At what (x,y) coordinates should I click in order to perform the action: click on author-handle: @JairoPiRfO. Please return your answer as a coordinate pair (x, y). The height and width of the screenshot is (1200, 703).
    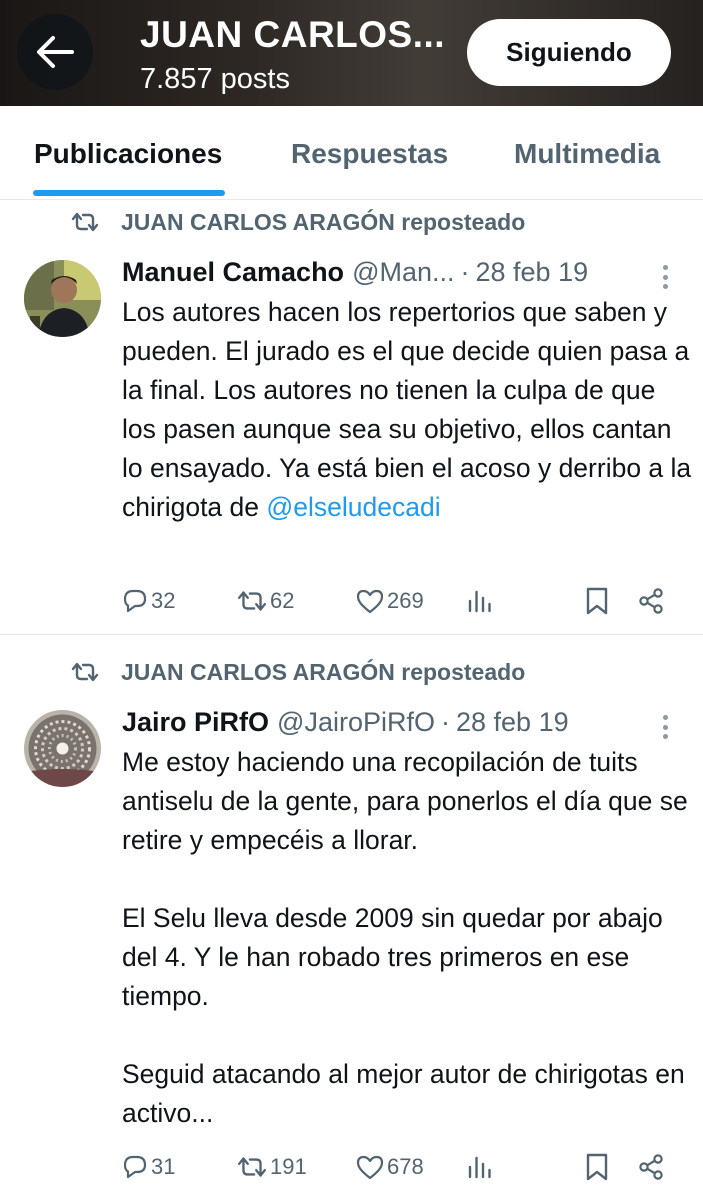
    Looking at the image, I should click on (356, 722).